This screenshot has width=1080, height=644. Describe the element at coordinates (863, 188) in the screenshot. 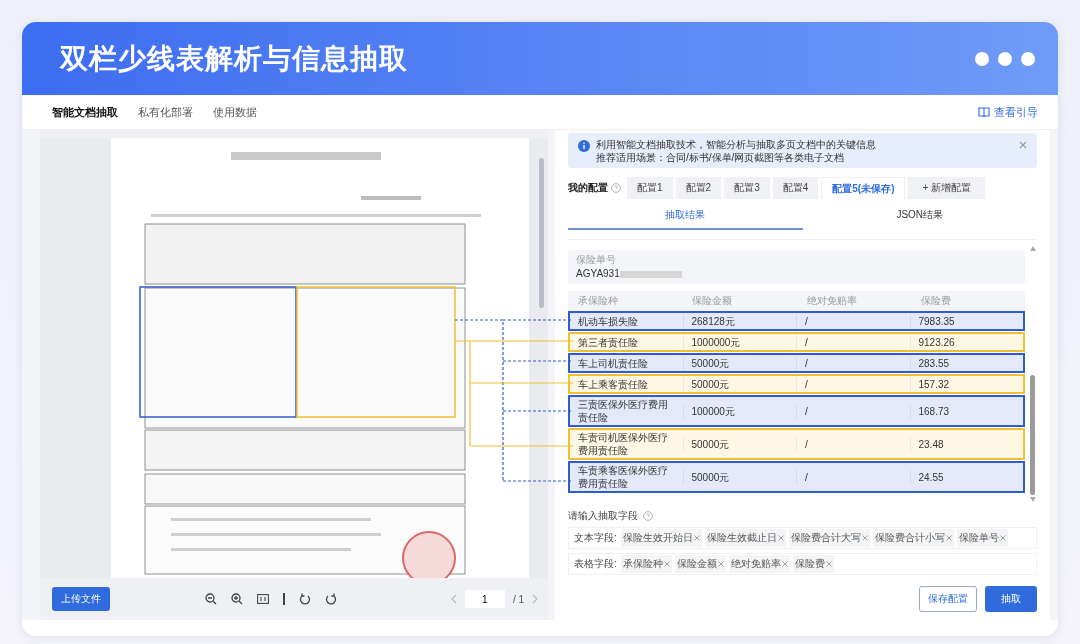

I see `config-tab: 配置5(未保存)` at that location.